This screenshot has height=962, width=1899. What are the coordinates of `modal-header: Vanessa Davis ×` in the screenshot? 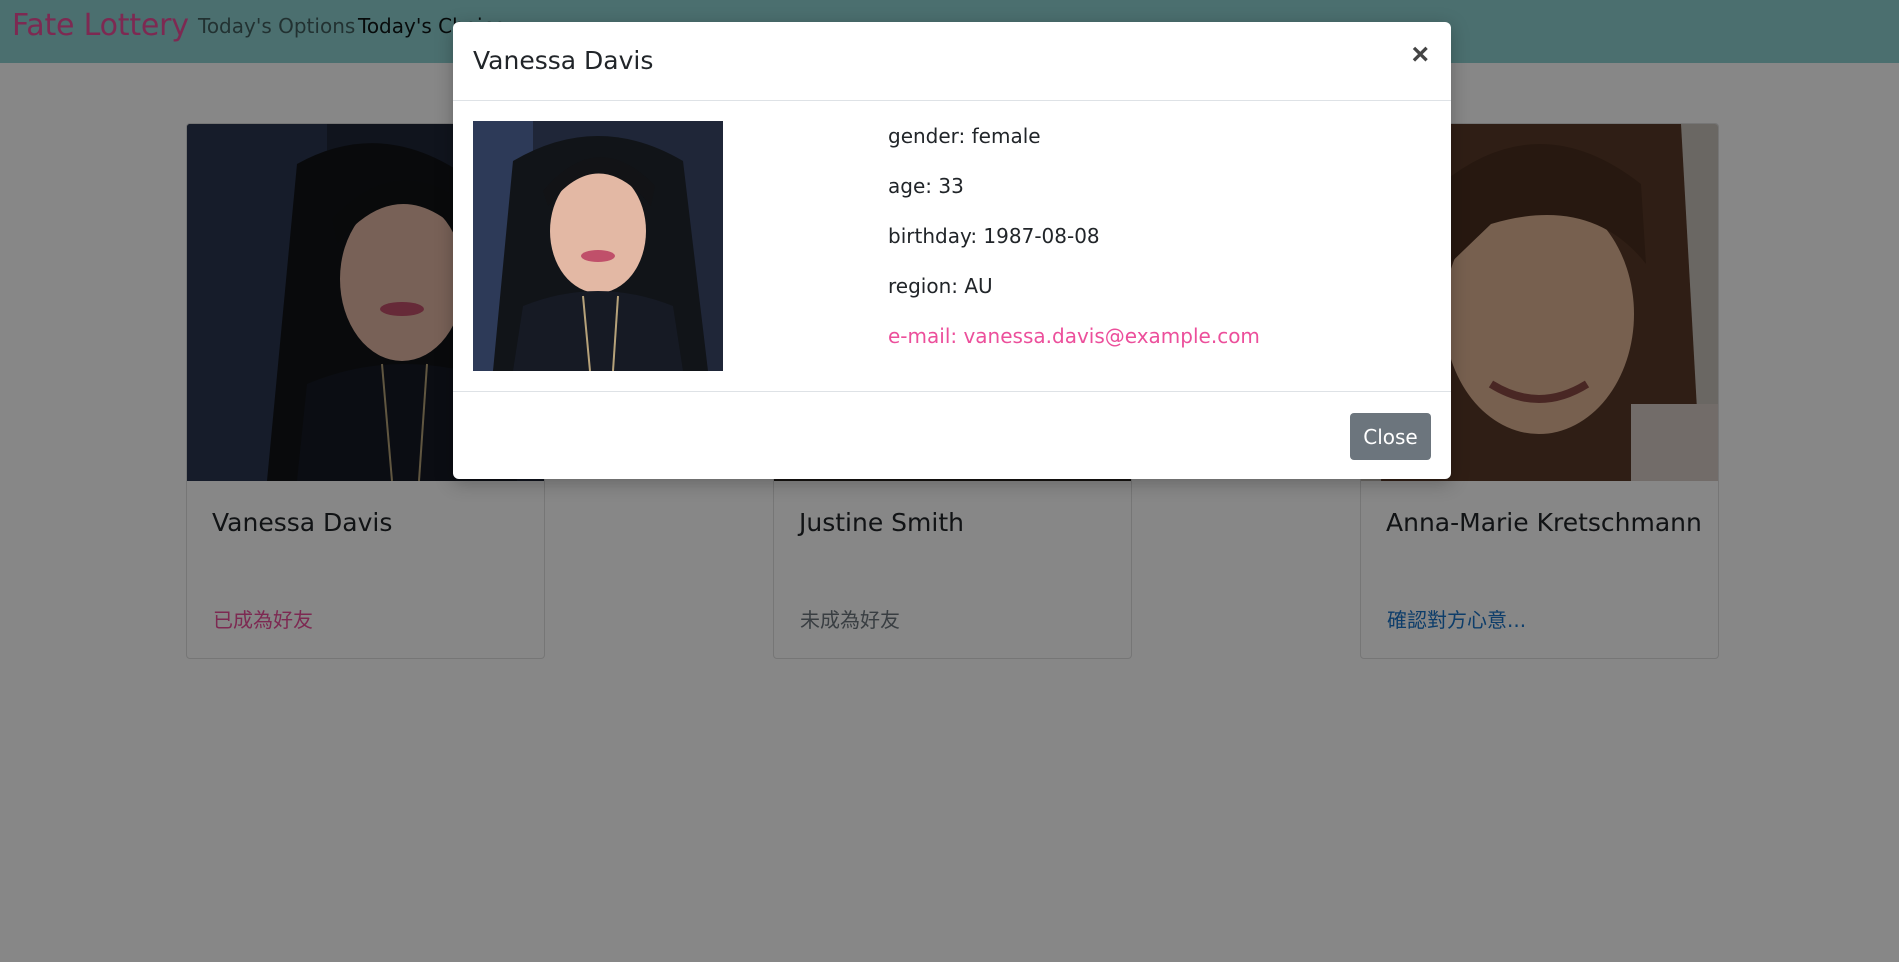 It's located at (952, 61).